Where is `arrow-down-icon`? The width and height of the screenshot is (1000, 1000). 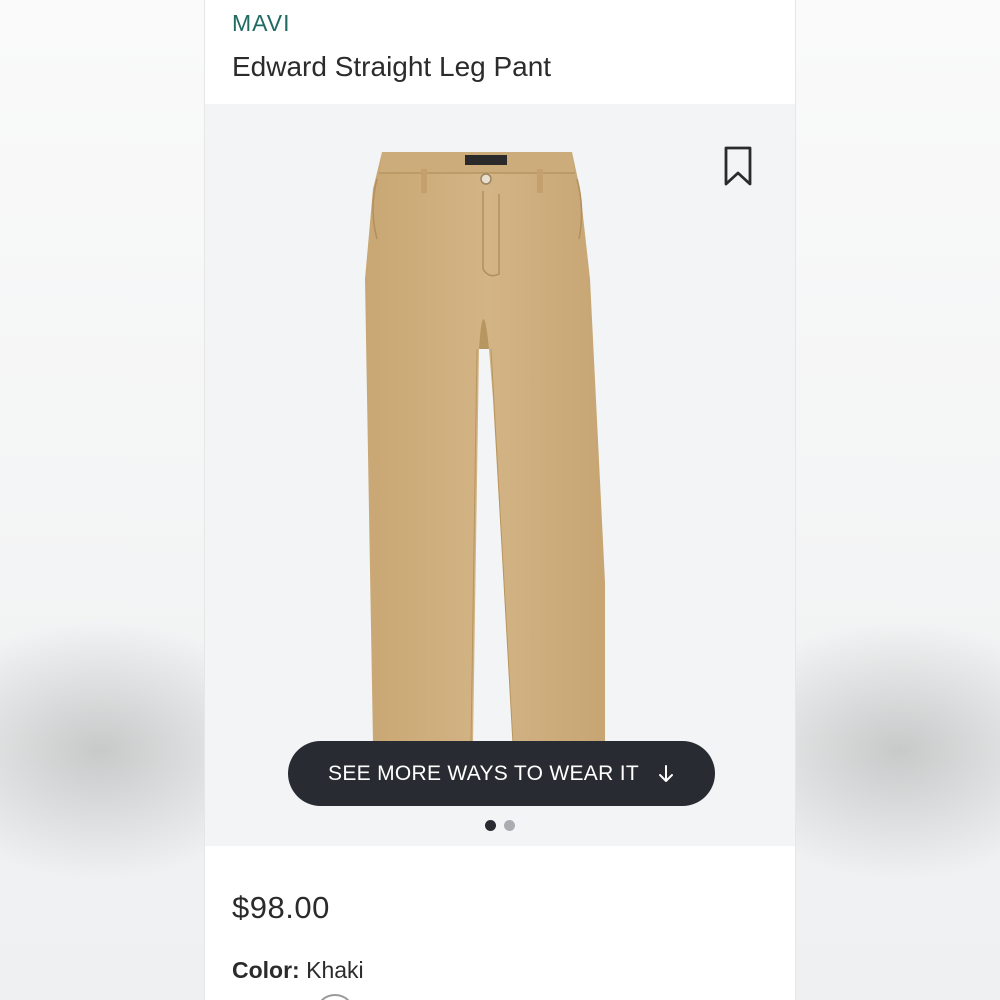 arrow-down-icon is located at coordinates (665, 773).